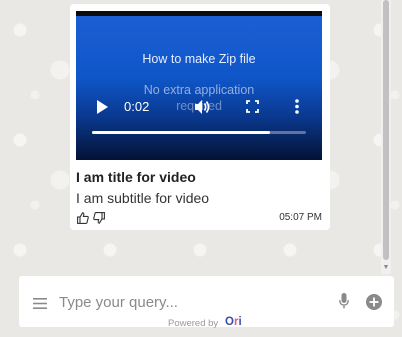 This screenshot has height=337, width=402. What do you see at coordinates (240, 322) in the screenshot?
I see `brand-logo-i: i` at bounding box center [240, 322].